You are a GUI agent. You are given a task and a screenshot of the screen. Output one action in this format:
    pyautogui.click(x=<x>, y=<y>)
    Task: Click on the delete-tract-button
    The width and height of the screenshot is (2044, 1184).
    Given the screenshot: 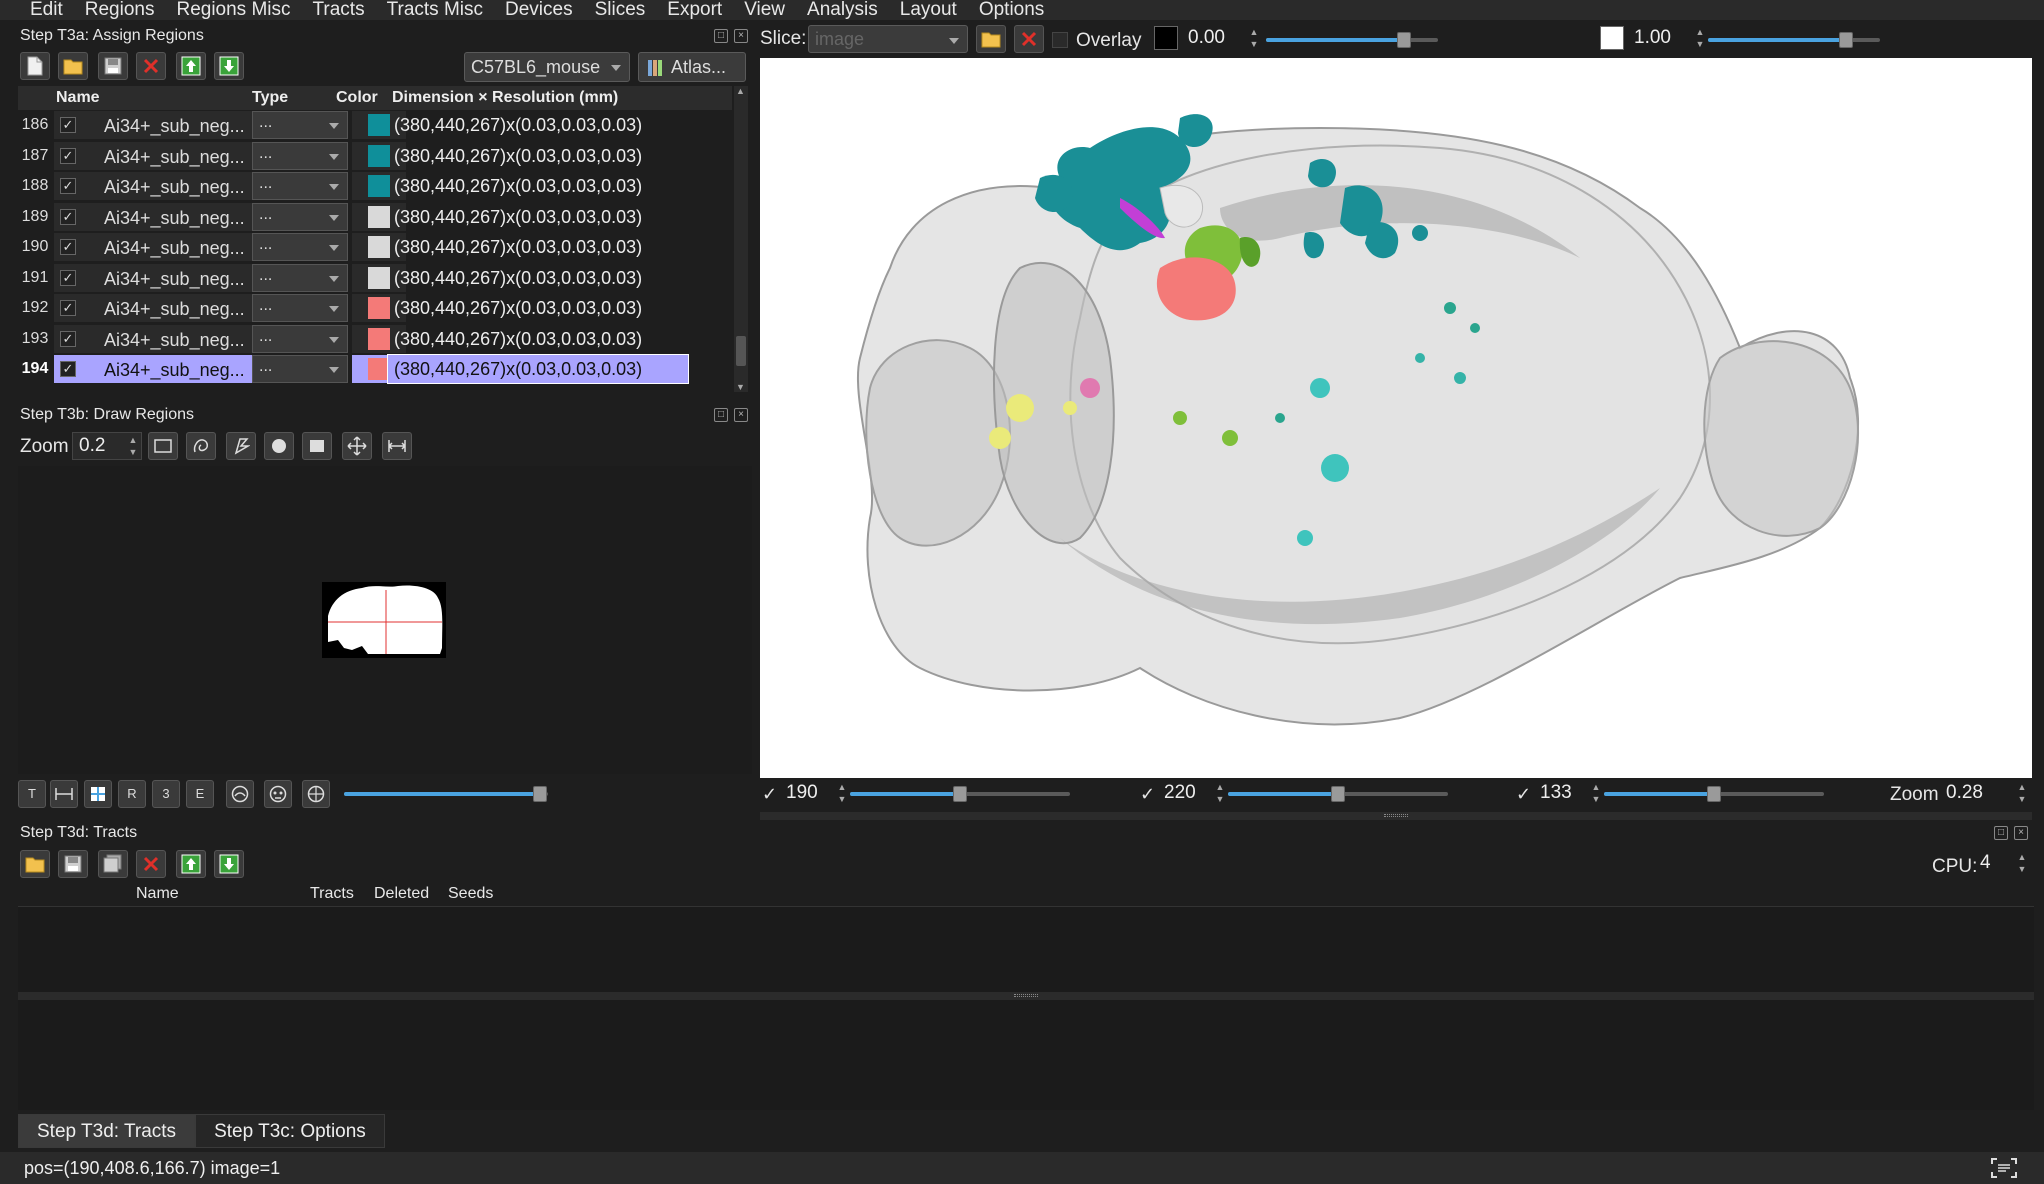 What is the action you would take?
    pyautogui.click(x=151, y=864)
    